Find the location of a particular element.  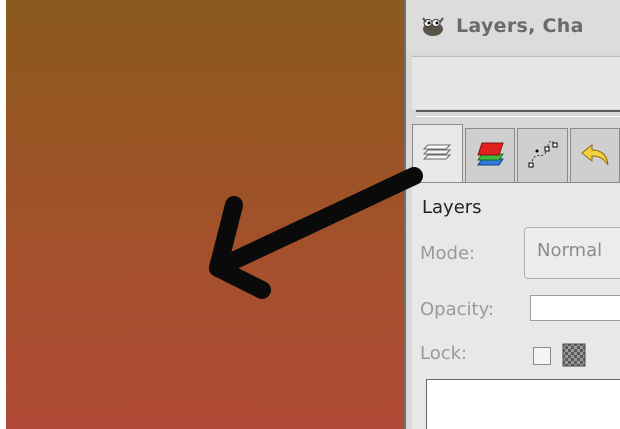

tab-channels is located at coordinates (489, 155).